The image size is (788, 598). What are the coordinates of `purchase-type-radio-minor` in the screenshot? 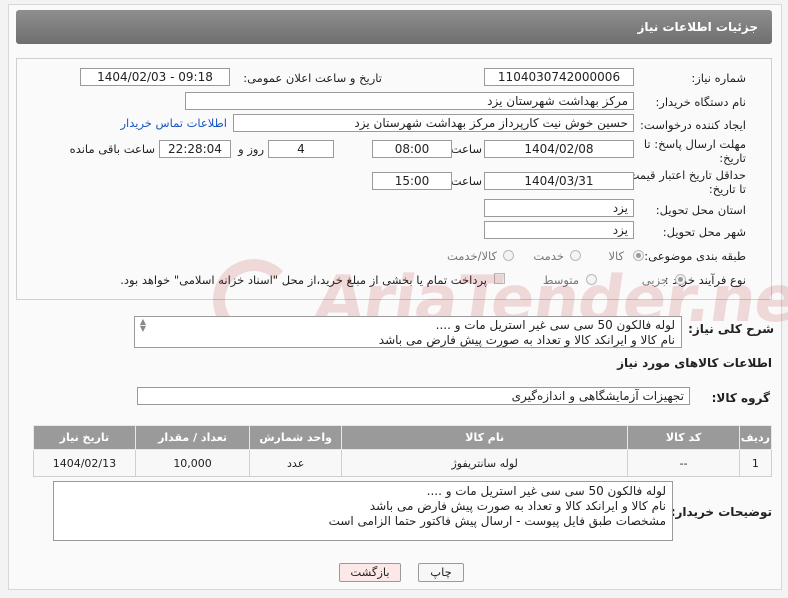 It's located at (680, 279).